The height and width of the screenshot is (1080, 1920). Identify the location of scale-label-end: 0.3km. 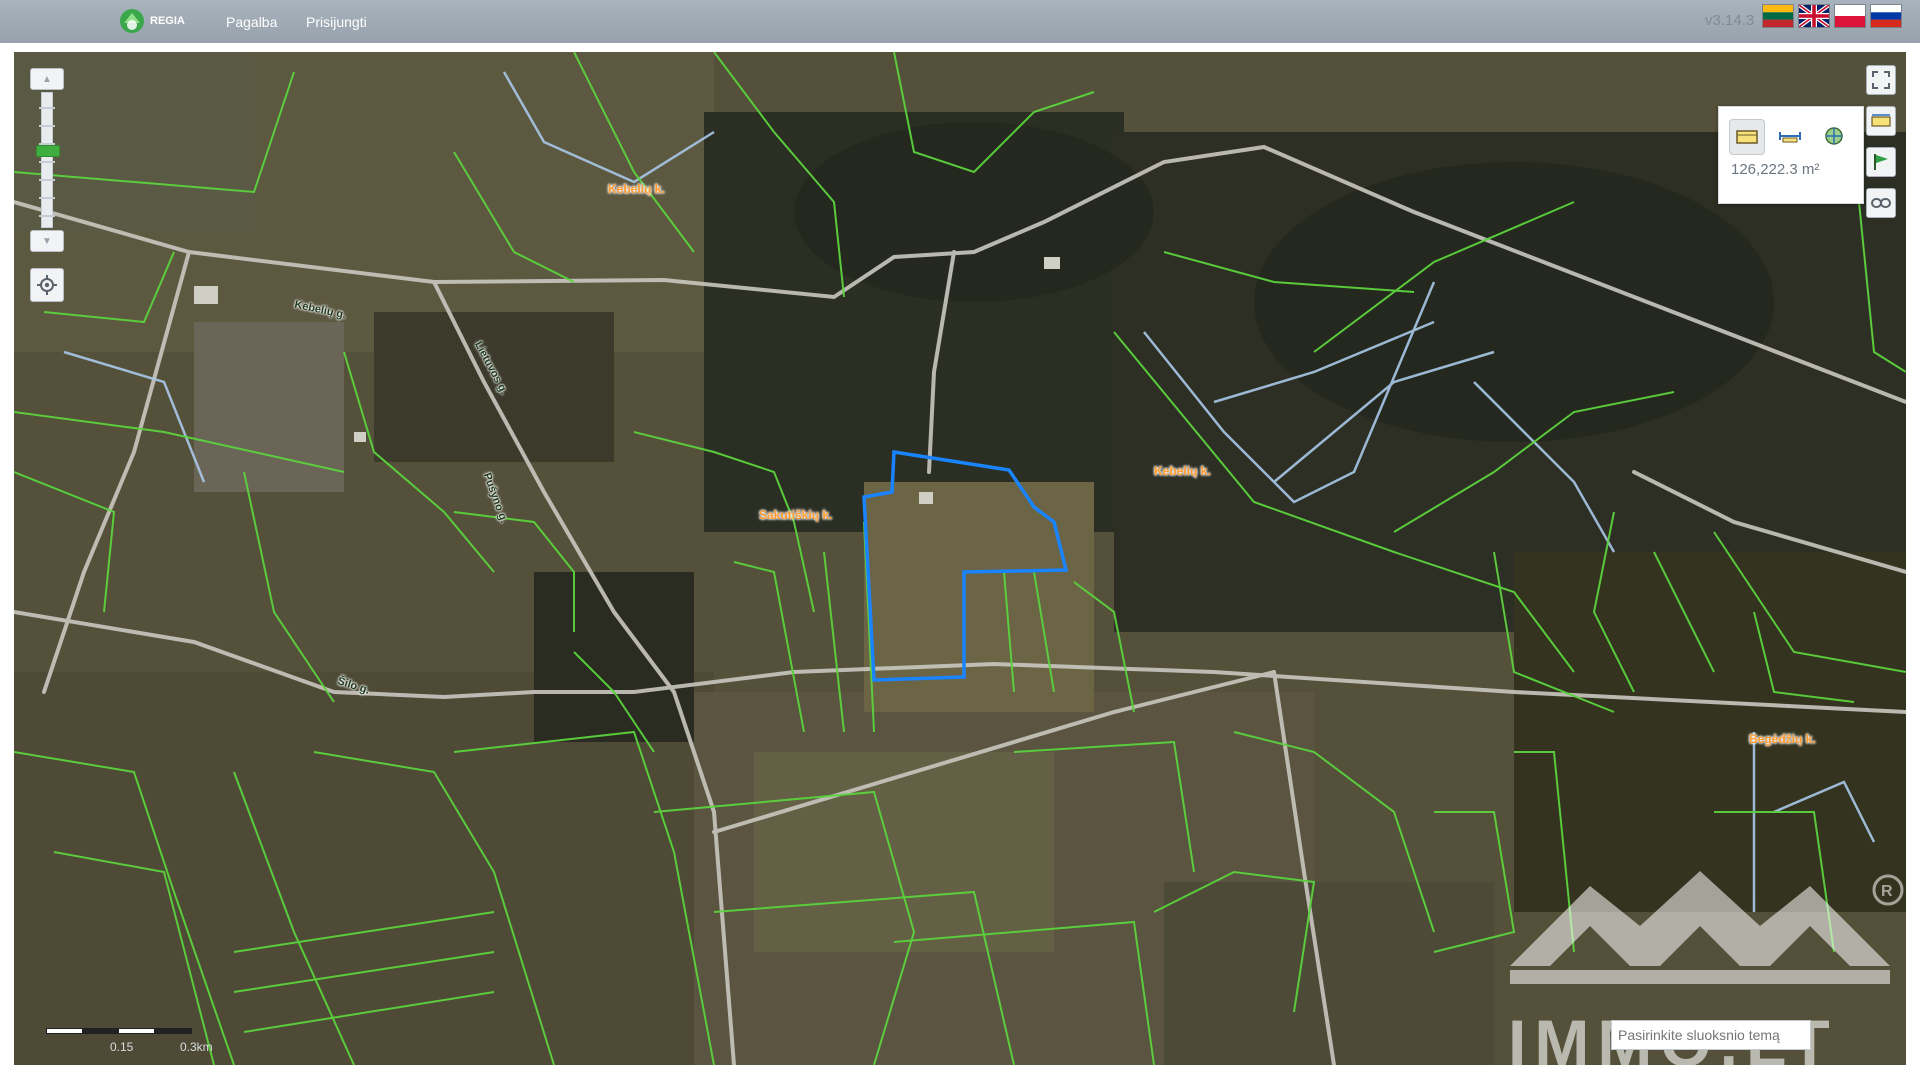
(196, 1047).